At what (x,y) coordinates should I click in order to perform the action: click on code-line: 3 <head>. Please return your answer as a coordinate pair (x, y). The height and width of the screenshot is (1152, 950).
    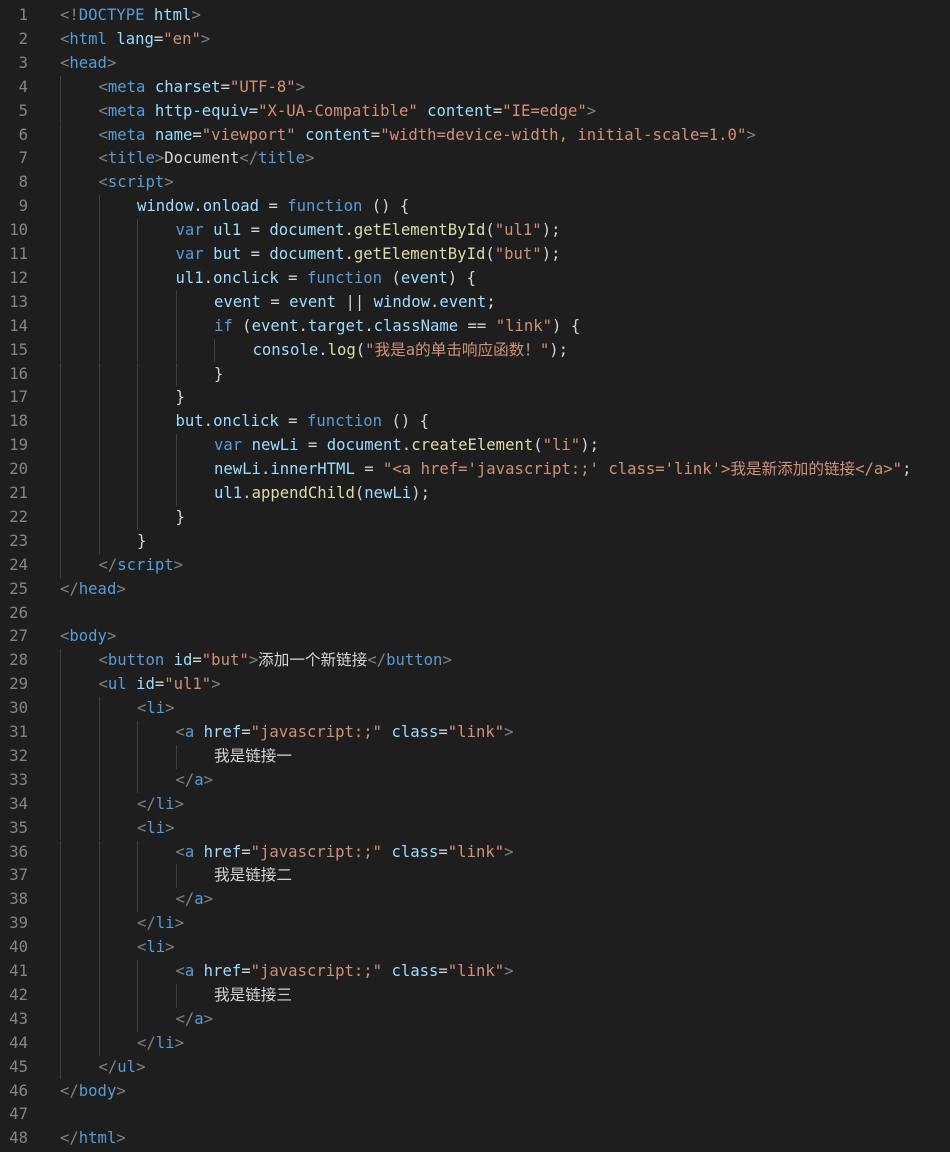
    Looking at the image, I should click on (475, 64).